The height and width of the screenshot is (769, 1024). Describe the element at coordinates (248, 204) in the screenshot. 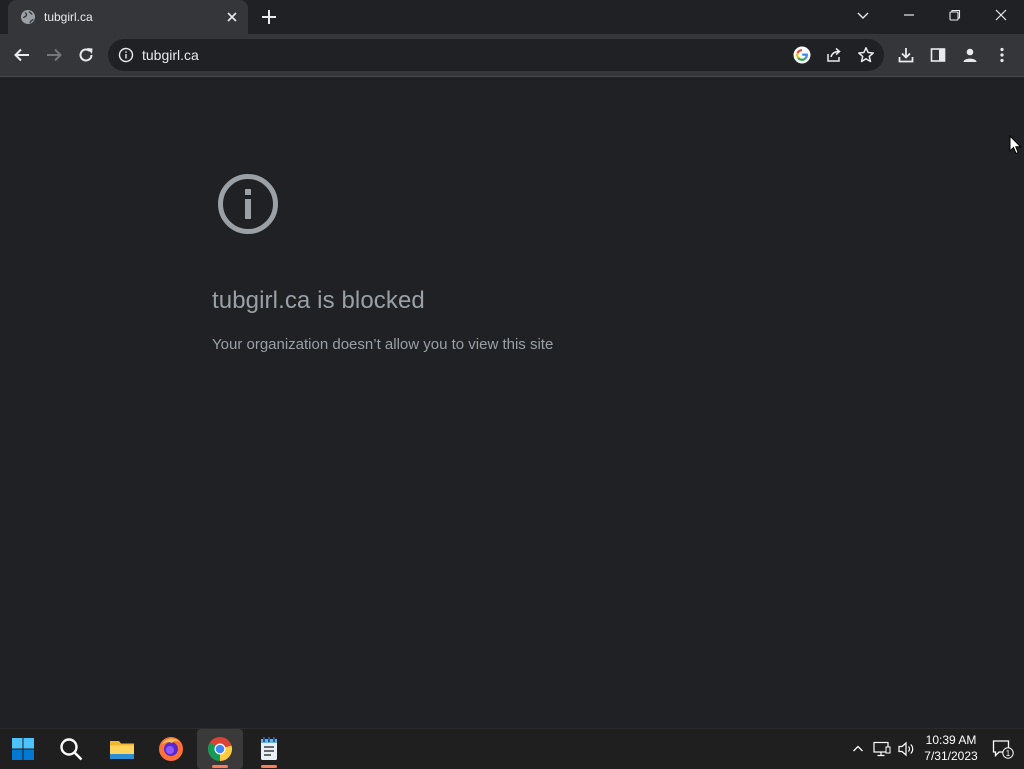

I see `info-icon` at that location.